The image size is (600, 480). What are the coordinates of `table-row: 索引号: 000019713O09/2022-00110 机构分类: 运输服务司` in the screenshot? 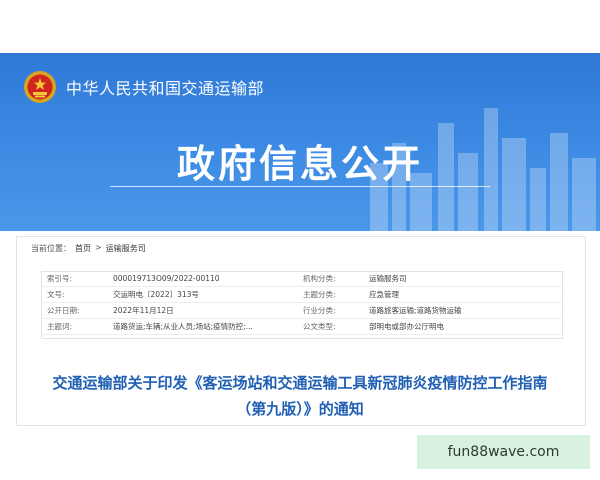 It's located at (301, 279).